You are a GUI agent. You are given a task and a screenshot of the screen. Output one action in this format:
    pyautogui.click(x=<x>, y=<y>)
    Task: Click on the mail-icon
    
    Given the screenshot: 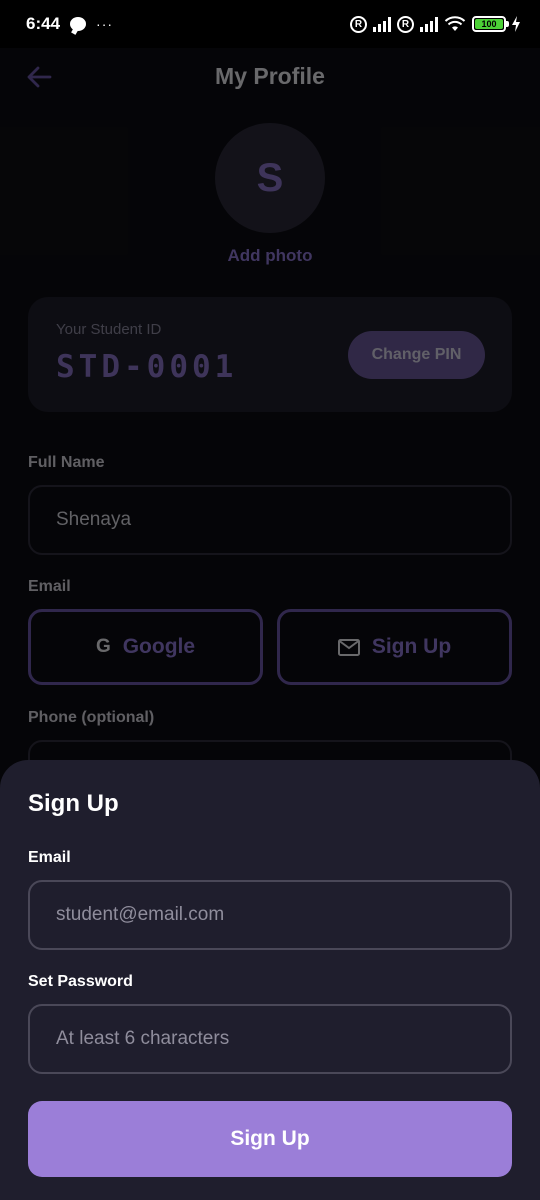 What is the action you would take?
    pyautogui.click(x=348, y=647)
    